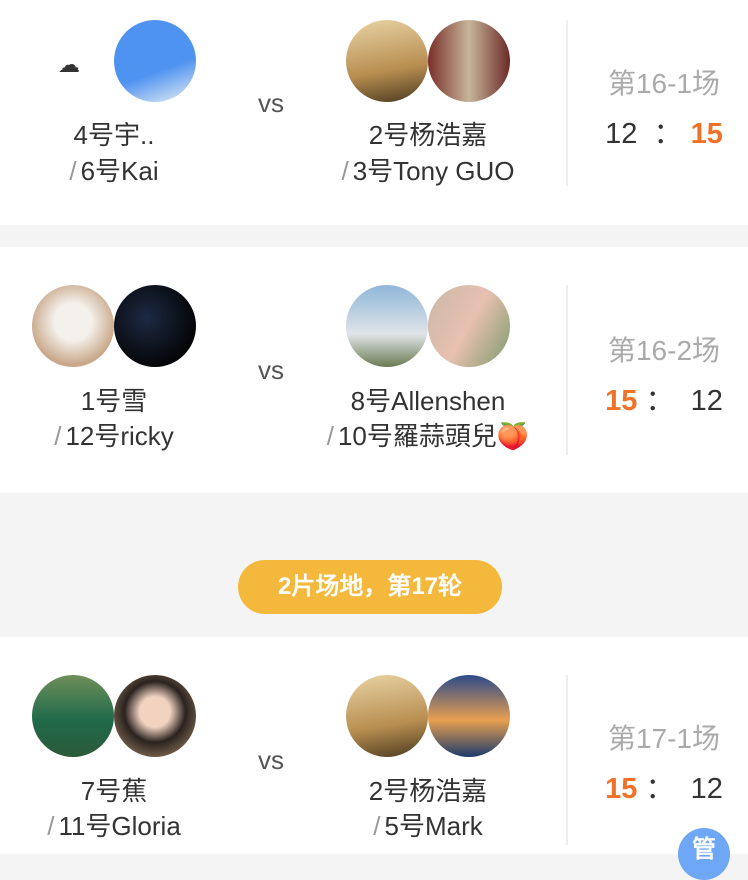  Describe the element at coordinates (664, 83) in the screenshot. I see `round-label: 第16-1场` at that location.